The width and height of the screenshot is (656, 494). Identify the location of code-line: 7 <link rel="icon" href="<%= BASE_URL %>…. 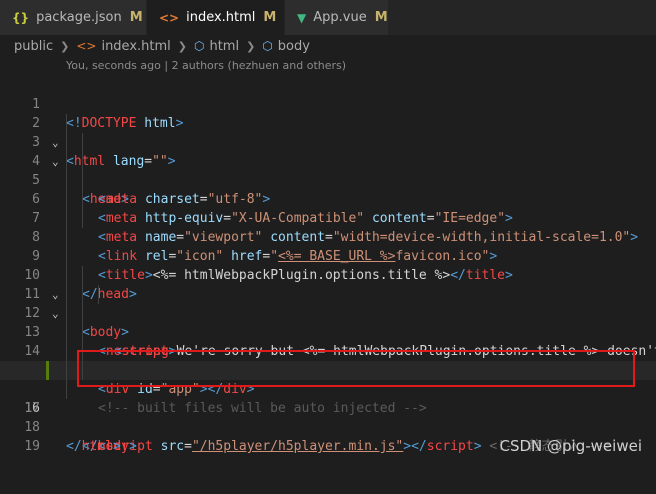
(328, 227).